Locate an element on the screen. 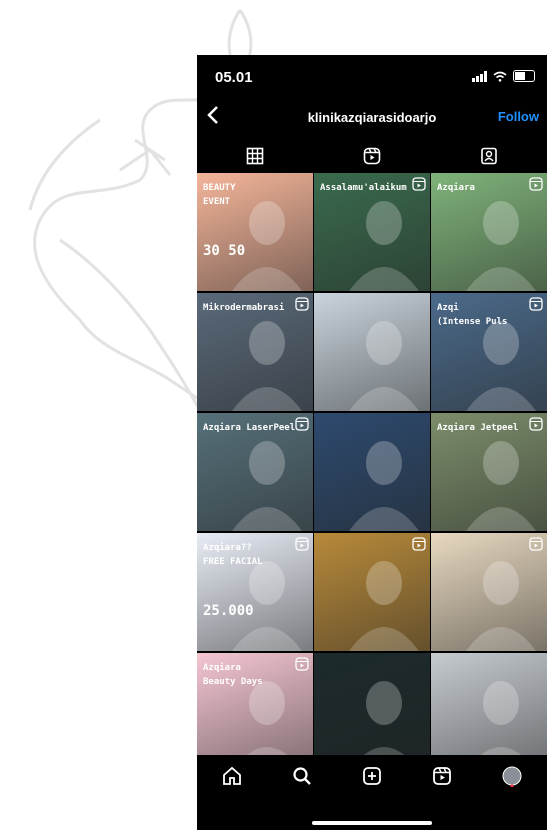 The height and width of the screenshot is (830, 547). tab-tagged is located at coordinates (488, 156).